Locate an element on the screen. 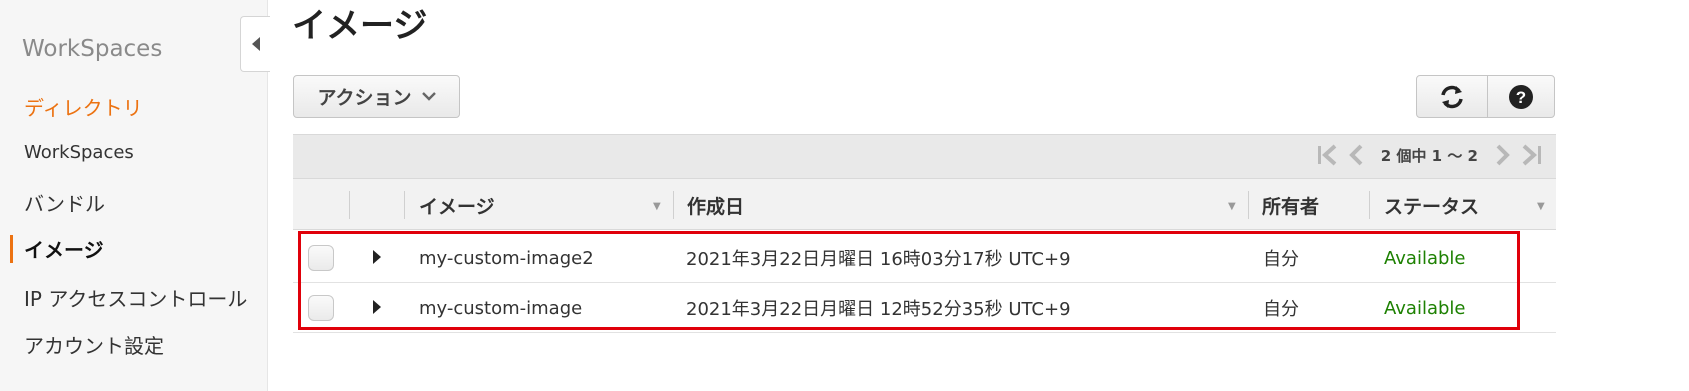 This screenshot has height=391, width=1689. actions-label: アクション is located at coordinates (364, 98).